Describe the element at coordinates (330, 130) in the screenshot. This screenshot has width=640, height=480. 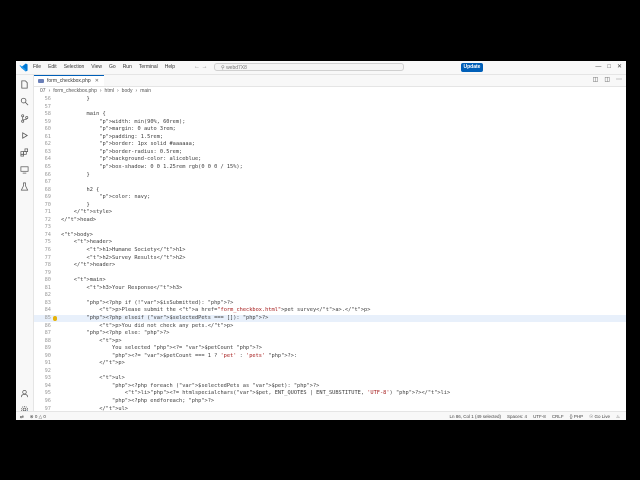
I see `code-line: 60 "p">margin: 0 auto 3rem;` at that location.